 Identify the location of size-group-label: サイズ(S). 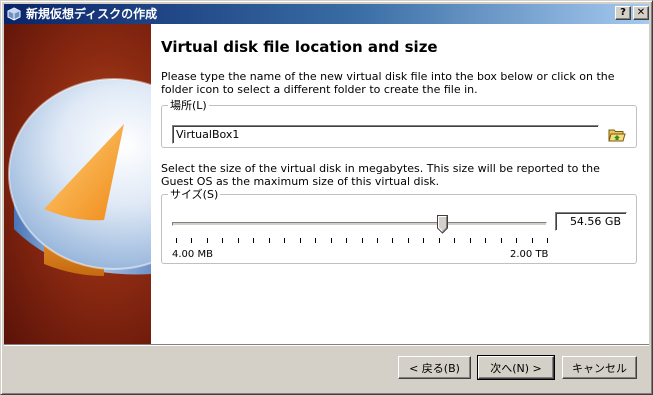
(194, 194).